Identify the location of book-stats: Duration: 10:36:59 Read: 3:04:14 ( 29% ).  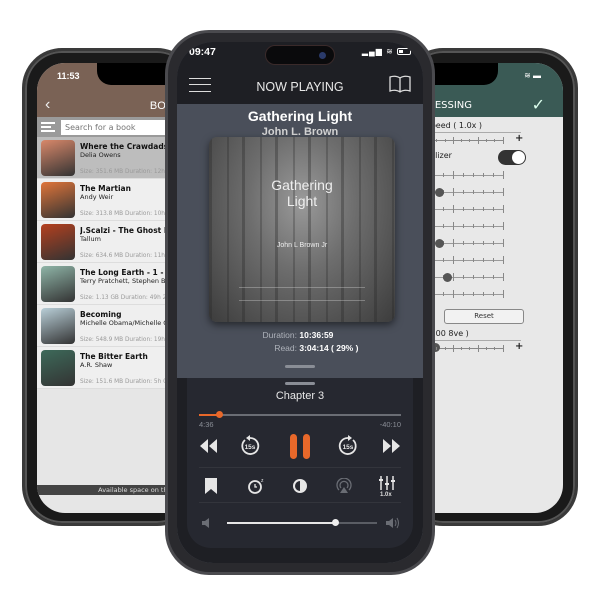
(300, 343).